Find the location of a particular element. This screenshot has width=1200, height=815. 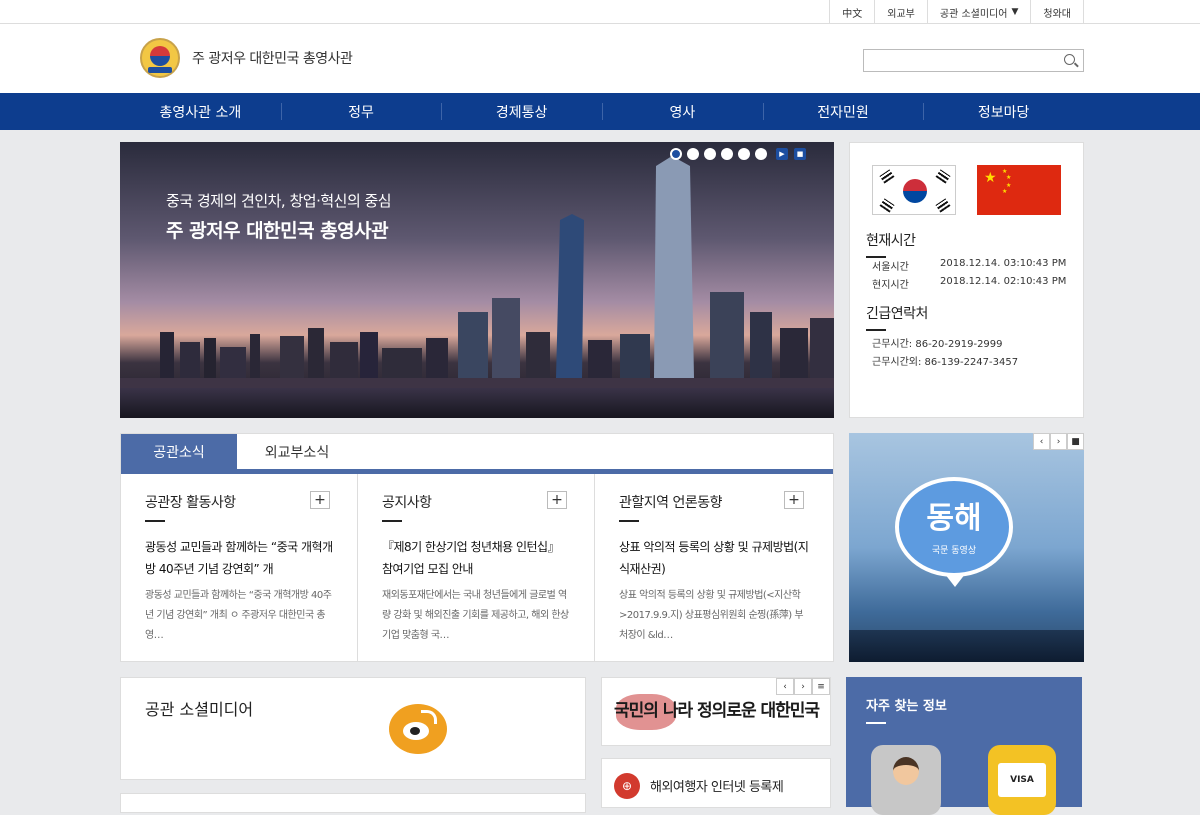

banner-line-2: 주 광저우 대한민국 총영사관 is located at coordinates (277, 231).